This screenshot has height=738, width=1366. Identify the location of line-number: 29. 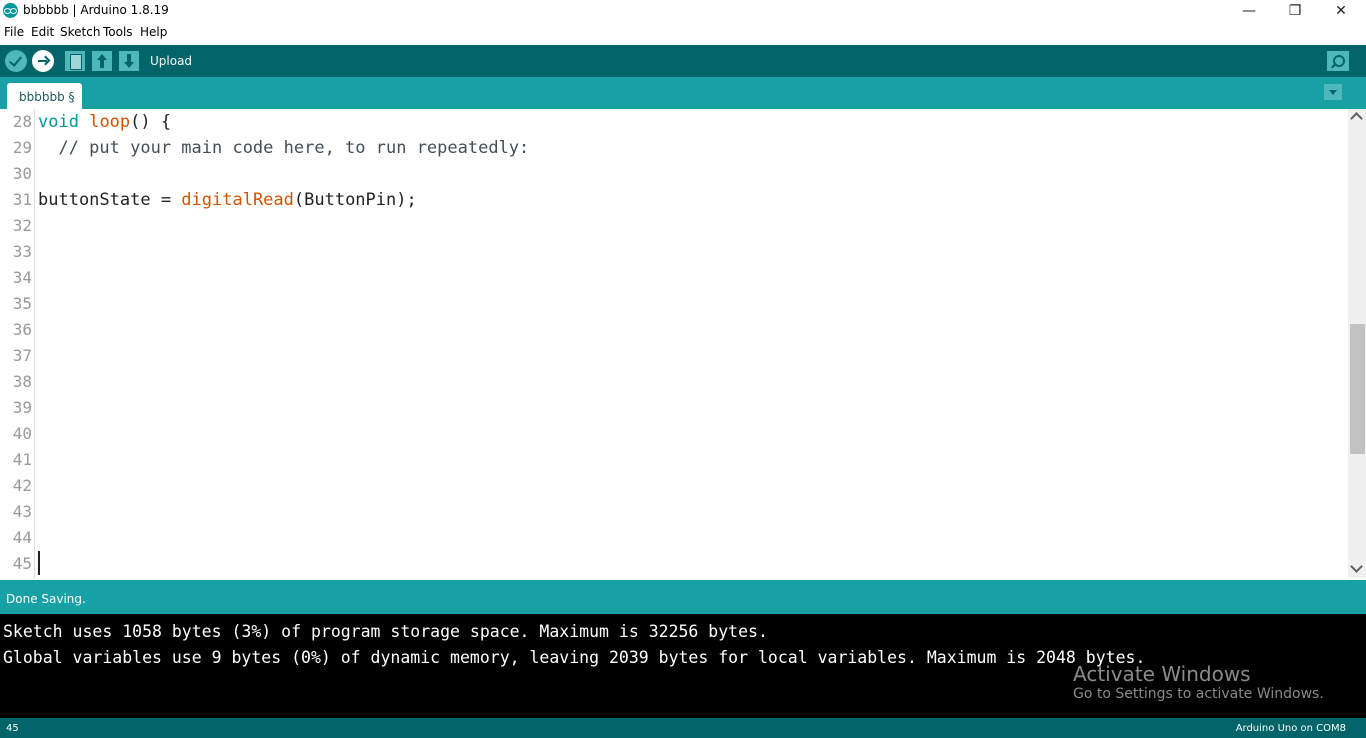
(22, 147).